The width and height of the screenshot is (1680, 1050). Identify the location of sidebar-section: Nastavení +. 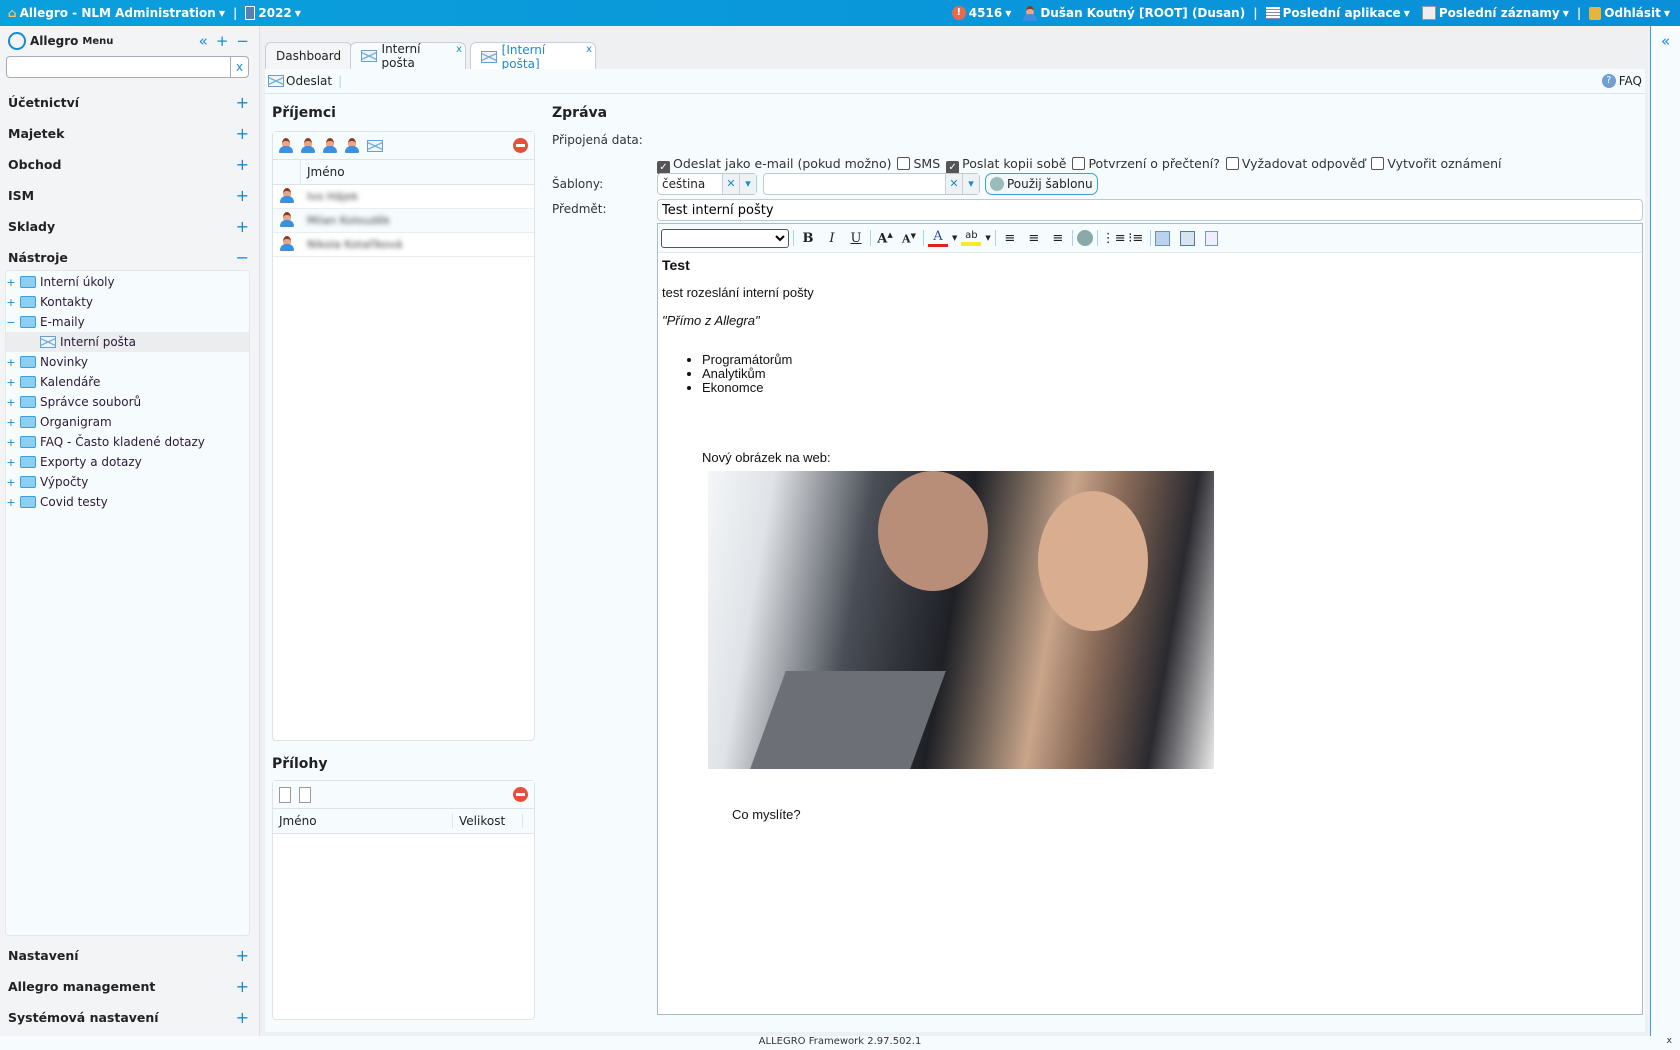
(128, 955).